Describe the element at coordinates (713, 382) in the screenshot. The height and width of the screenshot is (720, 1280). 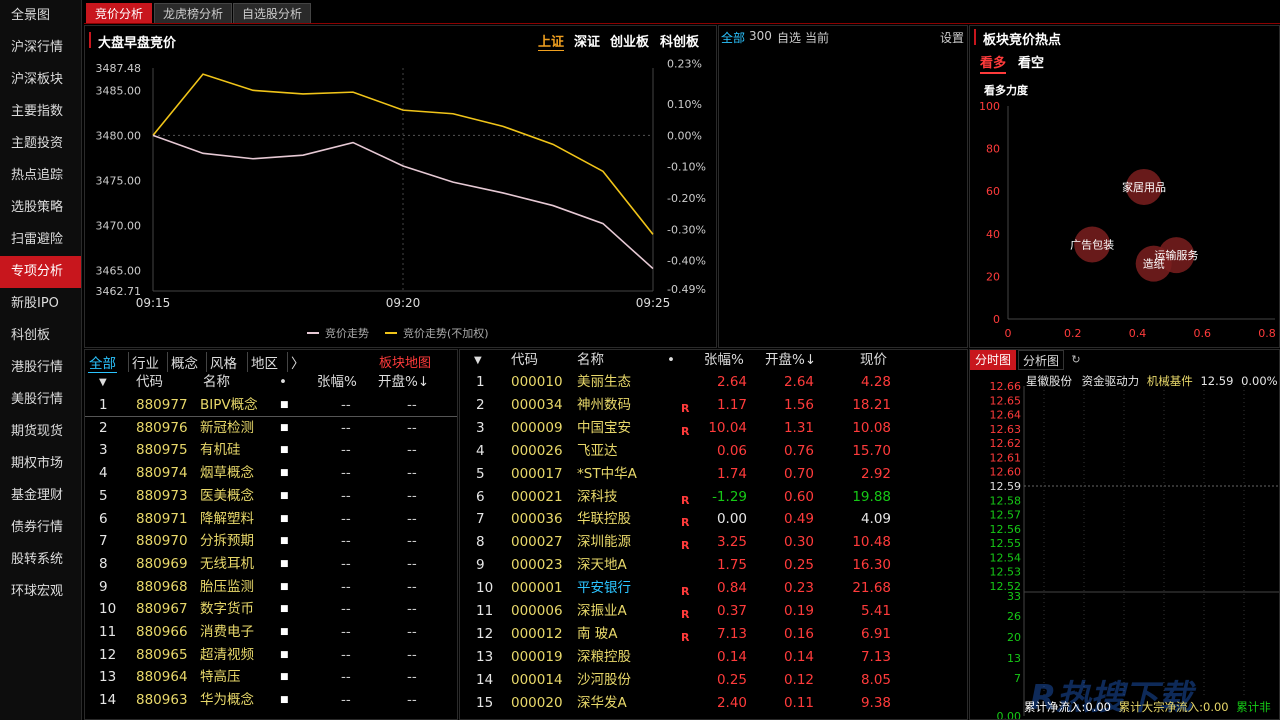
I see `stock-row: 1 000010 美丽生态 2.64 2.64 4.28` at that location.